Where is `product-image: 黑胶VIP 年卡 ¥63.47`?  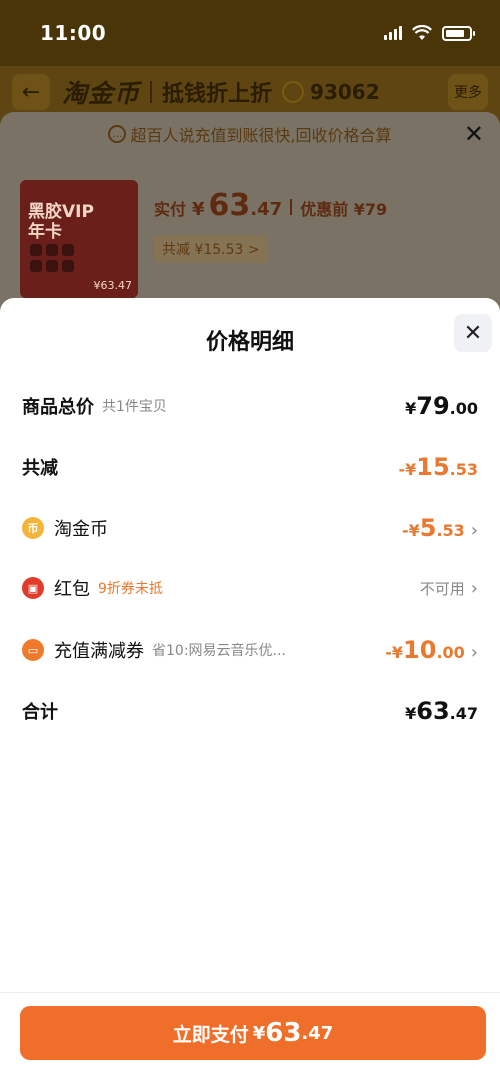
product-image: 黑胶VIP 年卡 ¥63.47 is located at coordinates (79, 239).